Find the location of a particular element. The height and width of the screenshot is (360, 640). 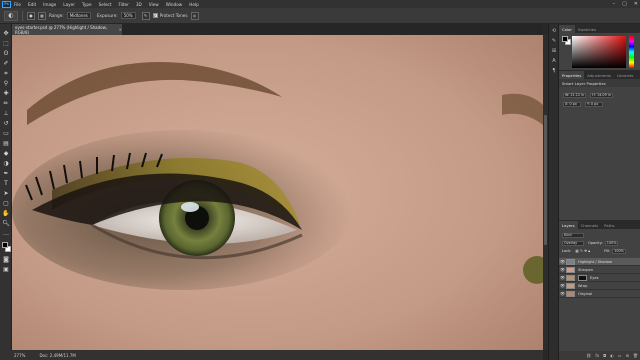

blur-tool-icon: ◆ is located at coordinates (6, 154).